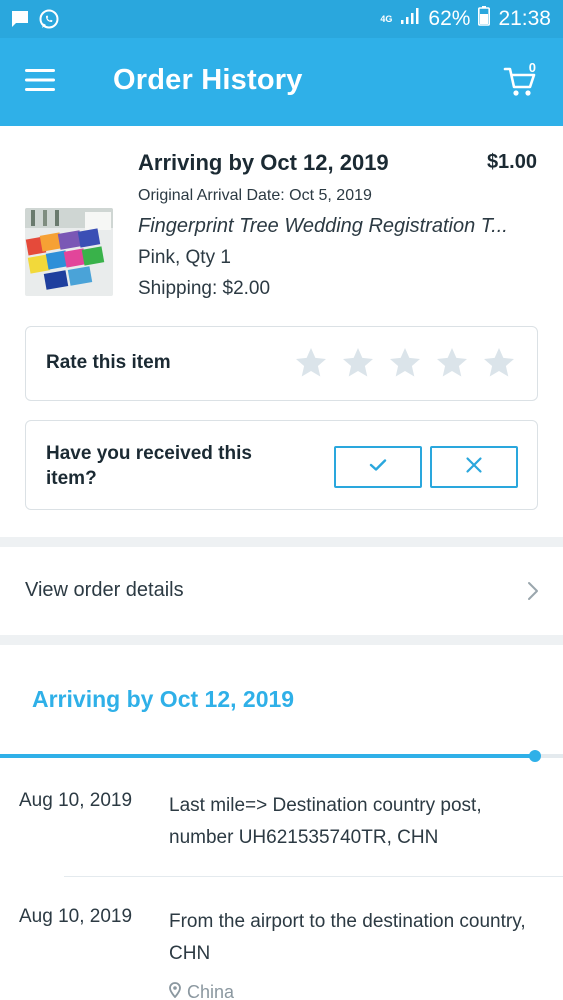 Image resolution: width=563 pixels, height=1000 pixels. Describe the element at coordinates (523, 80) in the screenshot. I see `cart-button: 0` at that location.